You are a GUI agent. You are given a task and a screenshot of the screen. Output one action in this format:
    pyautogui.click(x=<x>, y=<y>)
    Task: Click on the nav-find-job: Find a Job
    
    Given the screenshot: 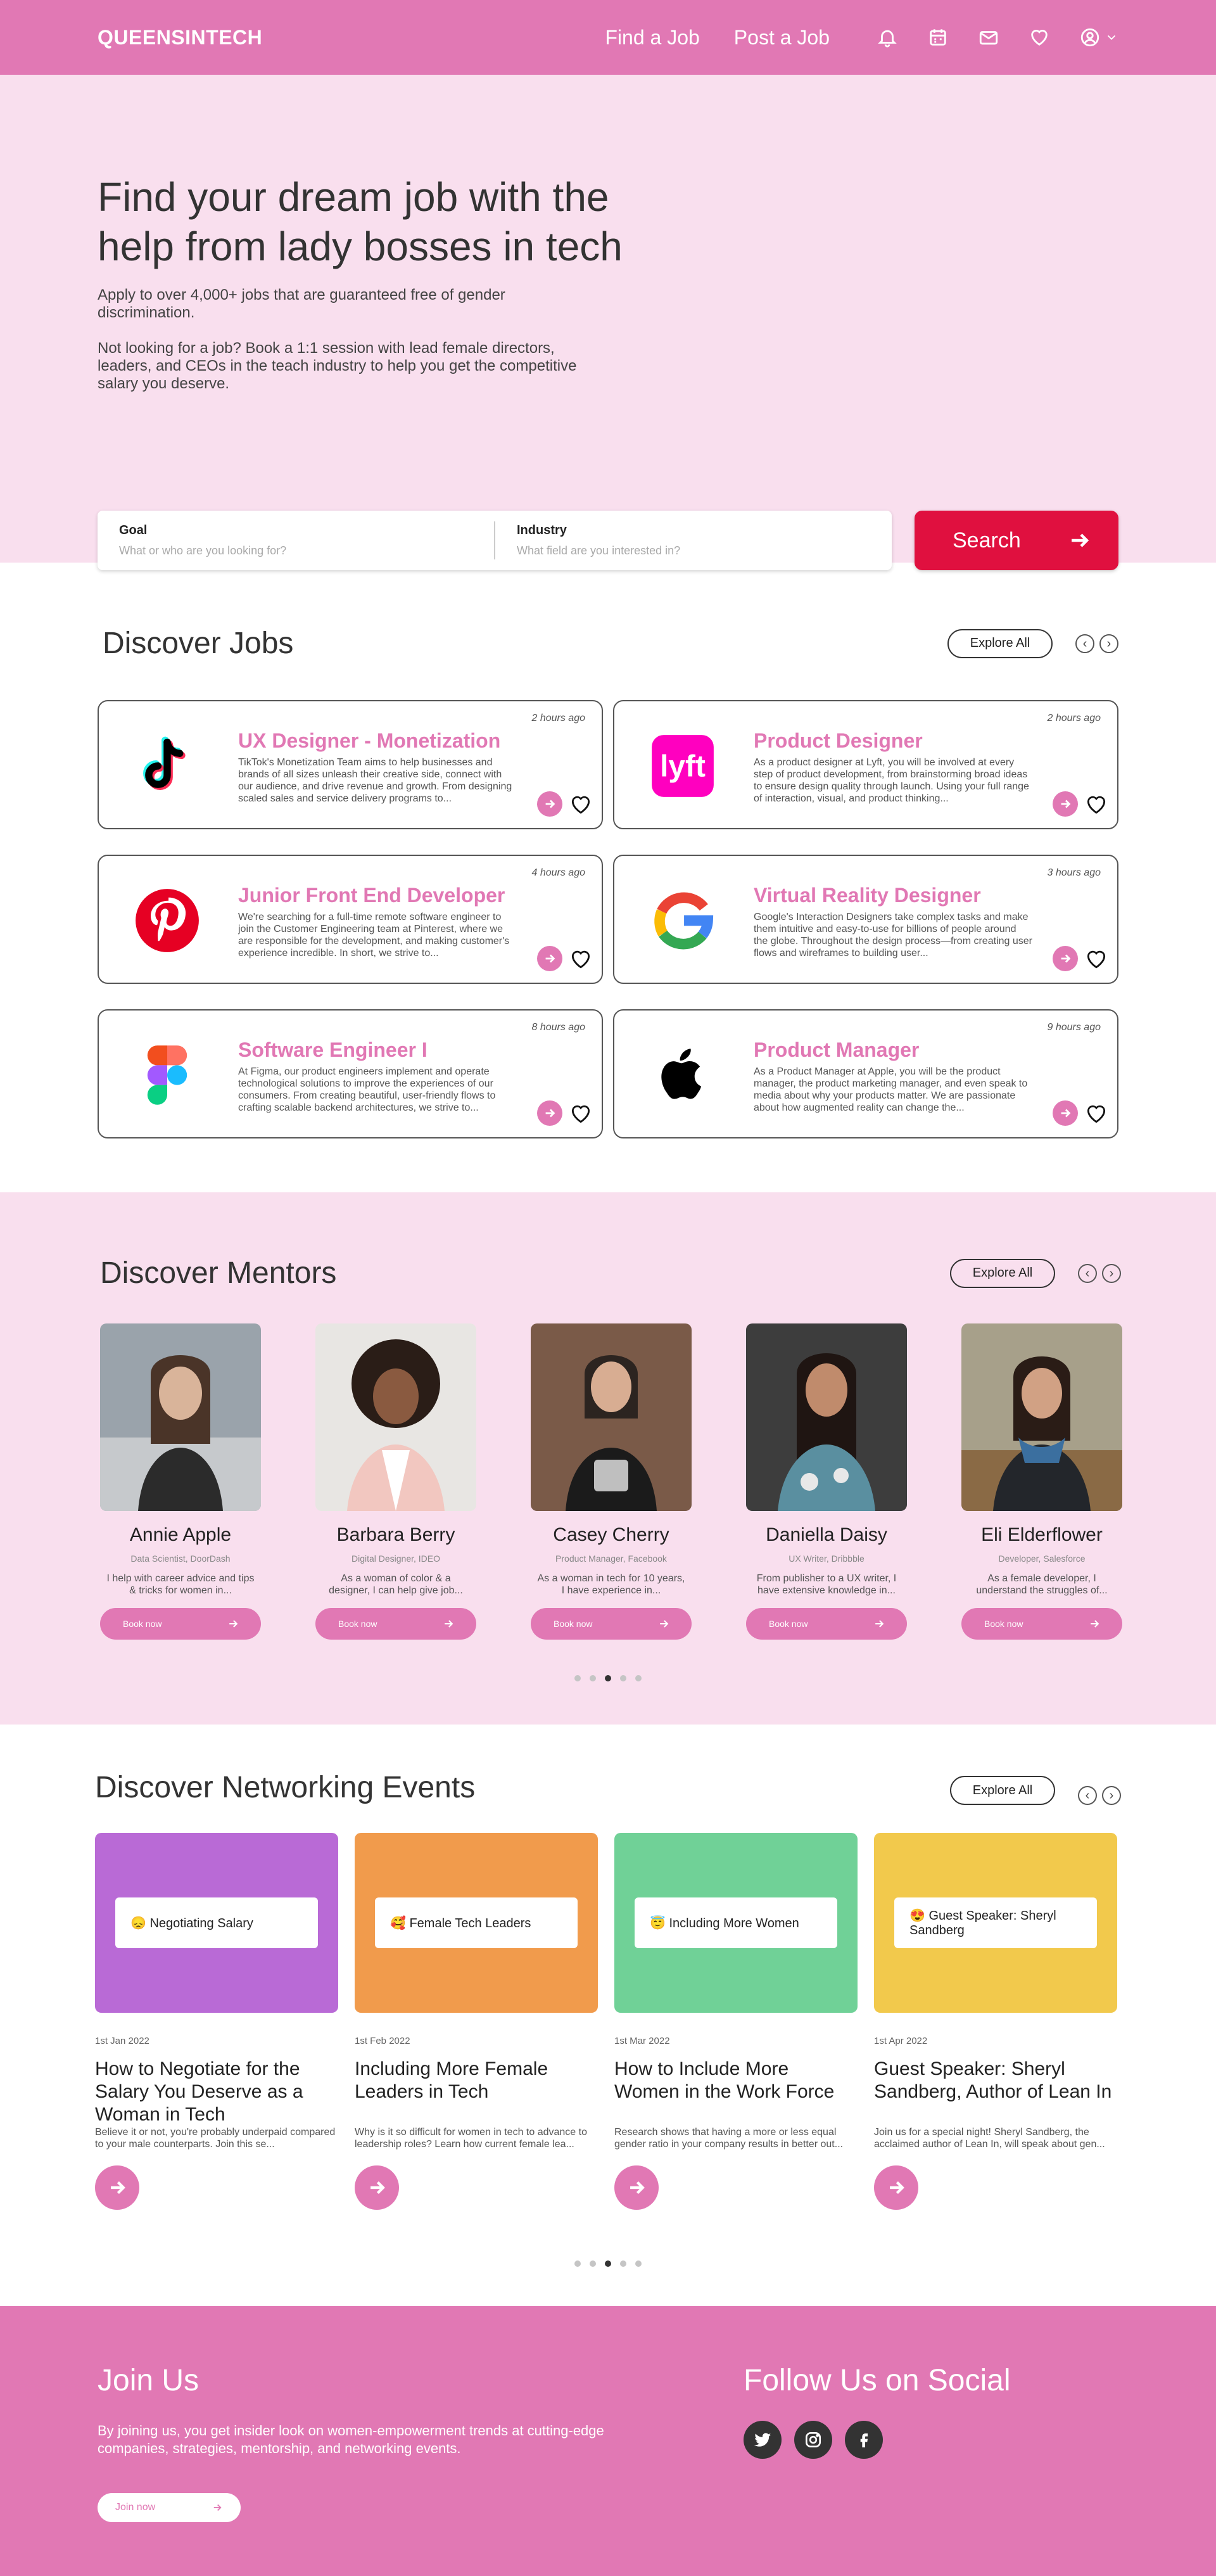 What is the action you would take?
    pyautogui.click(x=652, y=37)
    